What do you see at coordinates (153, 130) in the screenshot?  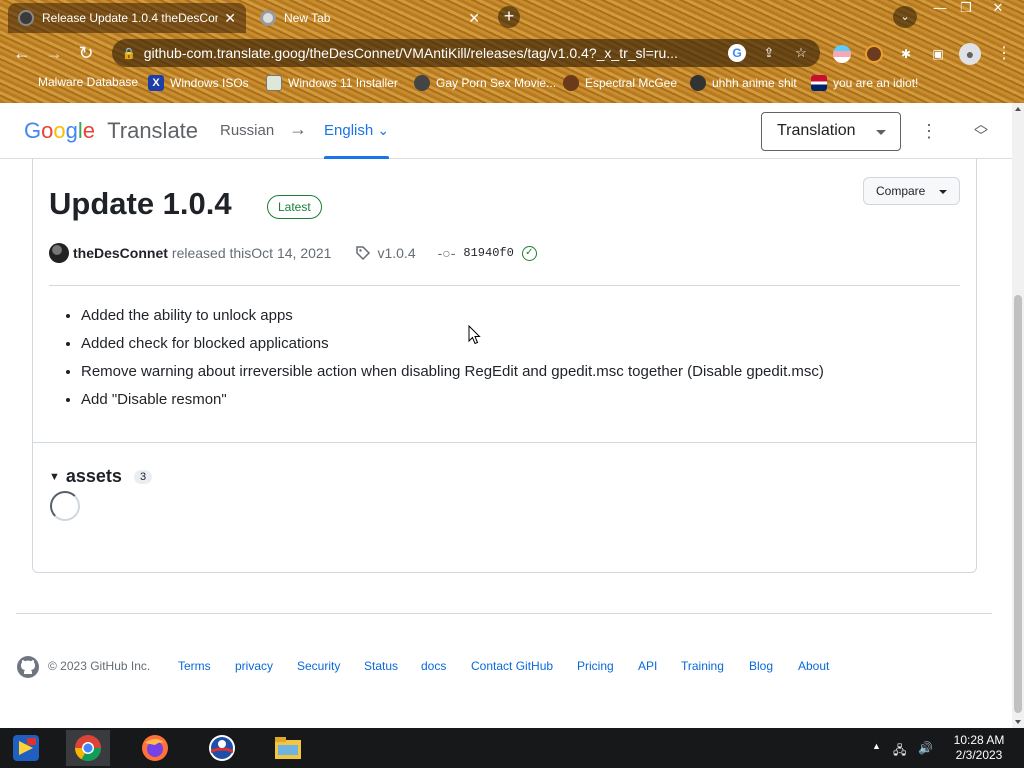 I see `translate-product-name: Translate` at bounding box center [153, 130].